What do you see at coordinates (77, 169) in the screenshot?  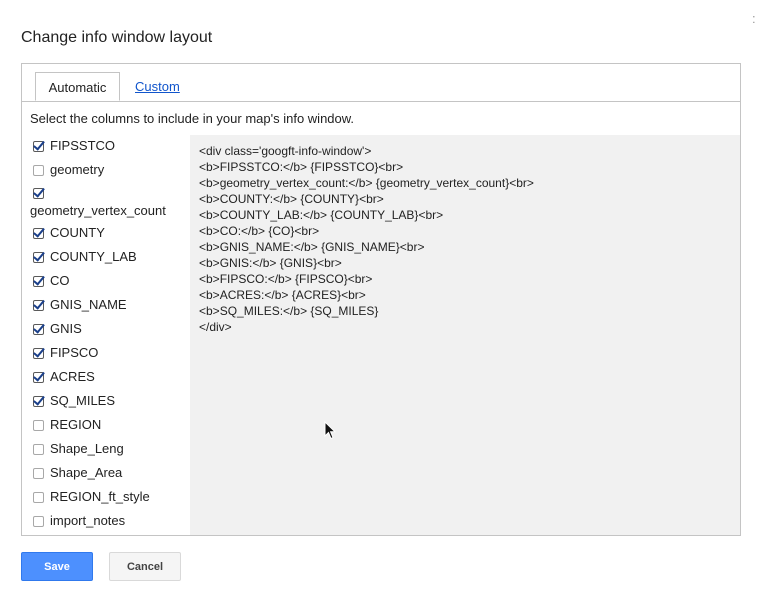 I see `column-label: geometry` at bounding box center [77, 169].